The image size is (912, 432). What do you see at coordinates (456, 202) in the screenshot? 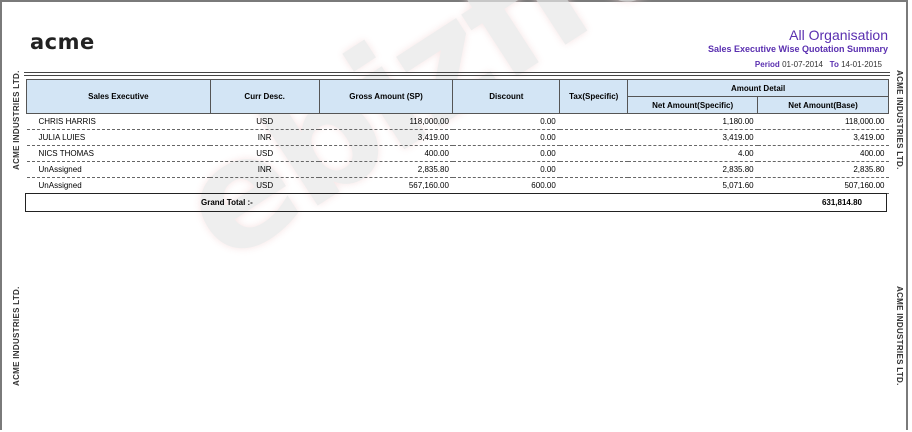
I see `grand-total-row: Grand Total :- 631,814.80` at bounding box center [456, 202].